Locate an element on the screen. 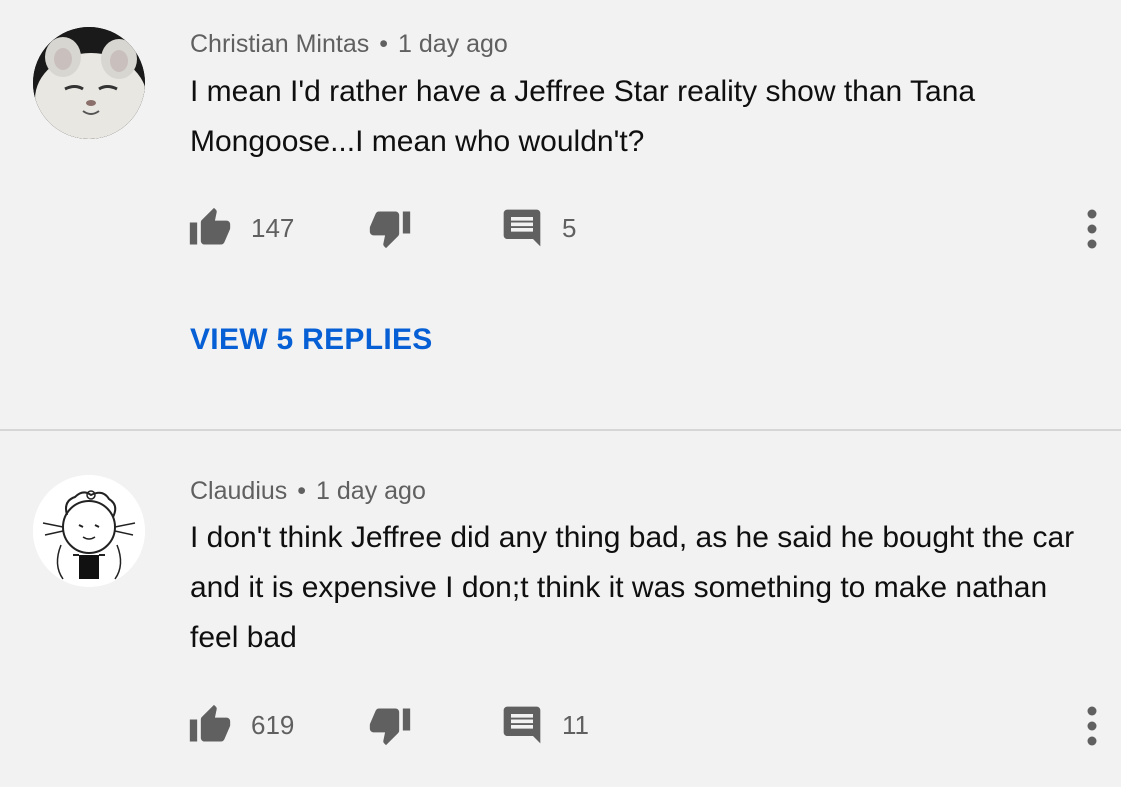  cat-avatar-image is located at coordinates (89, 83).